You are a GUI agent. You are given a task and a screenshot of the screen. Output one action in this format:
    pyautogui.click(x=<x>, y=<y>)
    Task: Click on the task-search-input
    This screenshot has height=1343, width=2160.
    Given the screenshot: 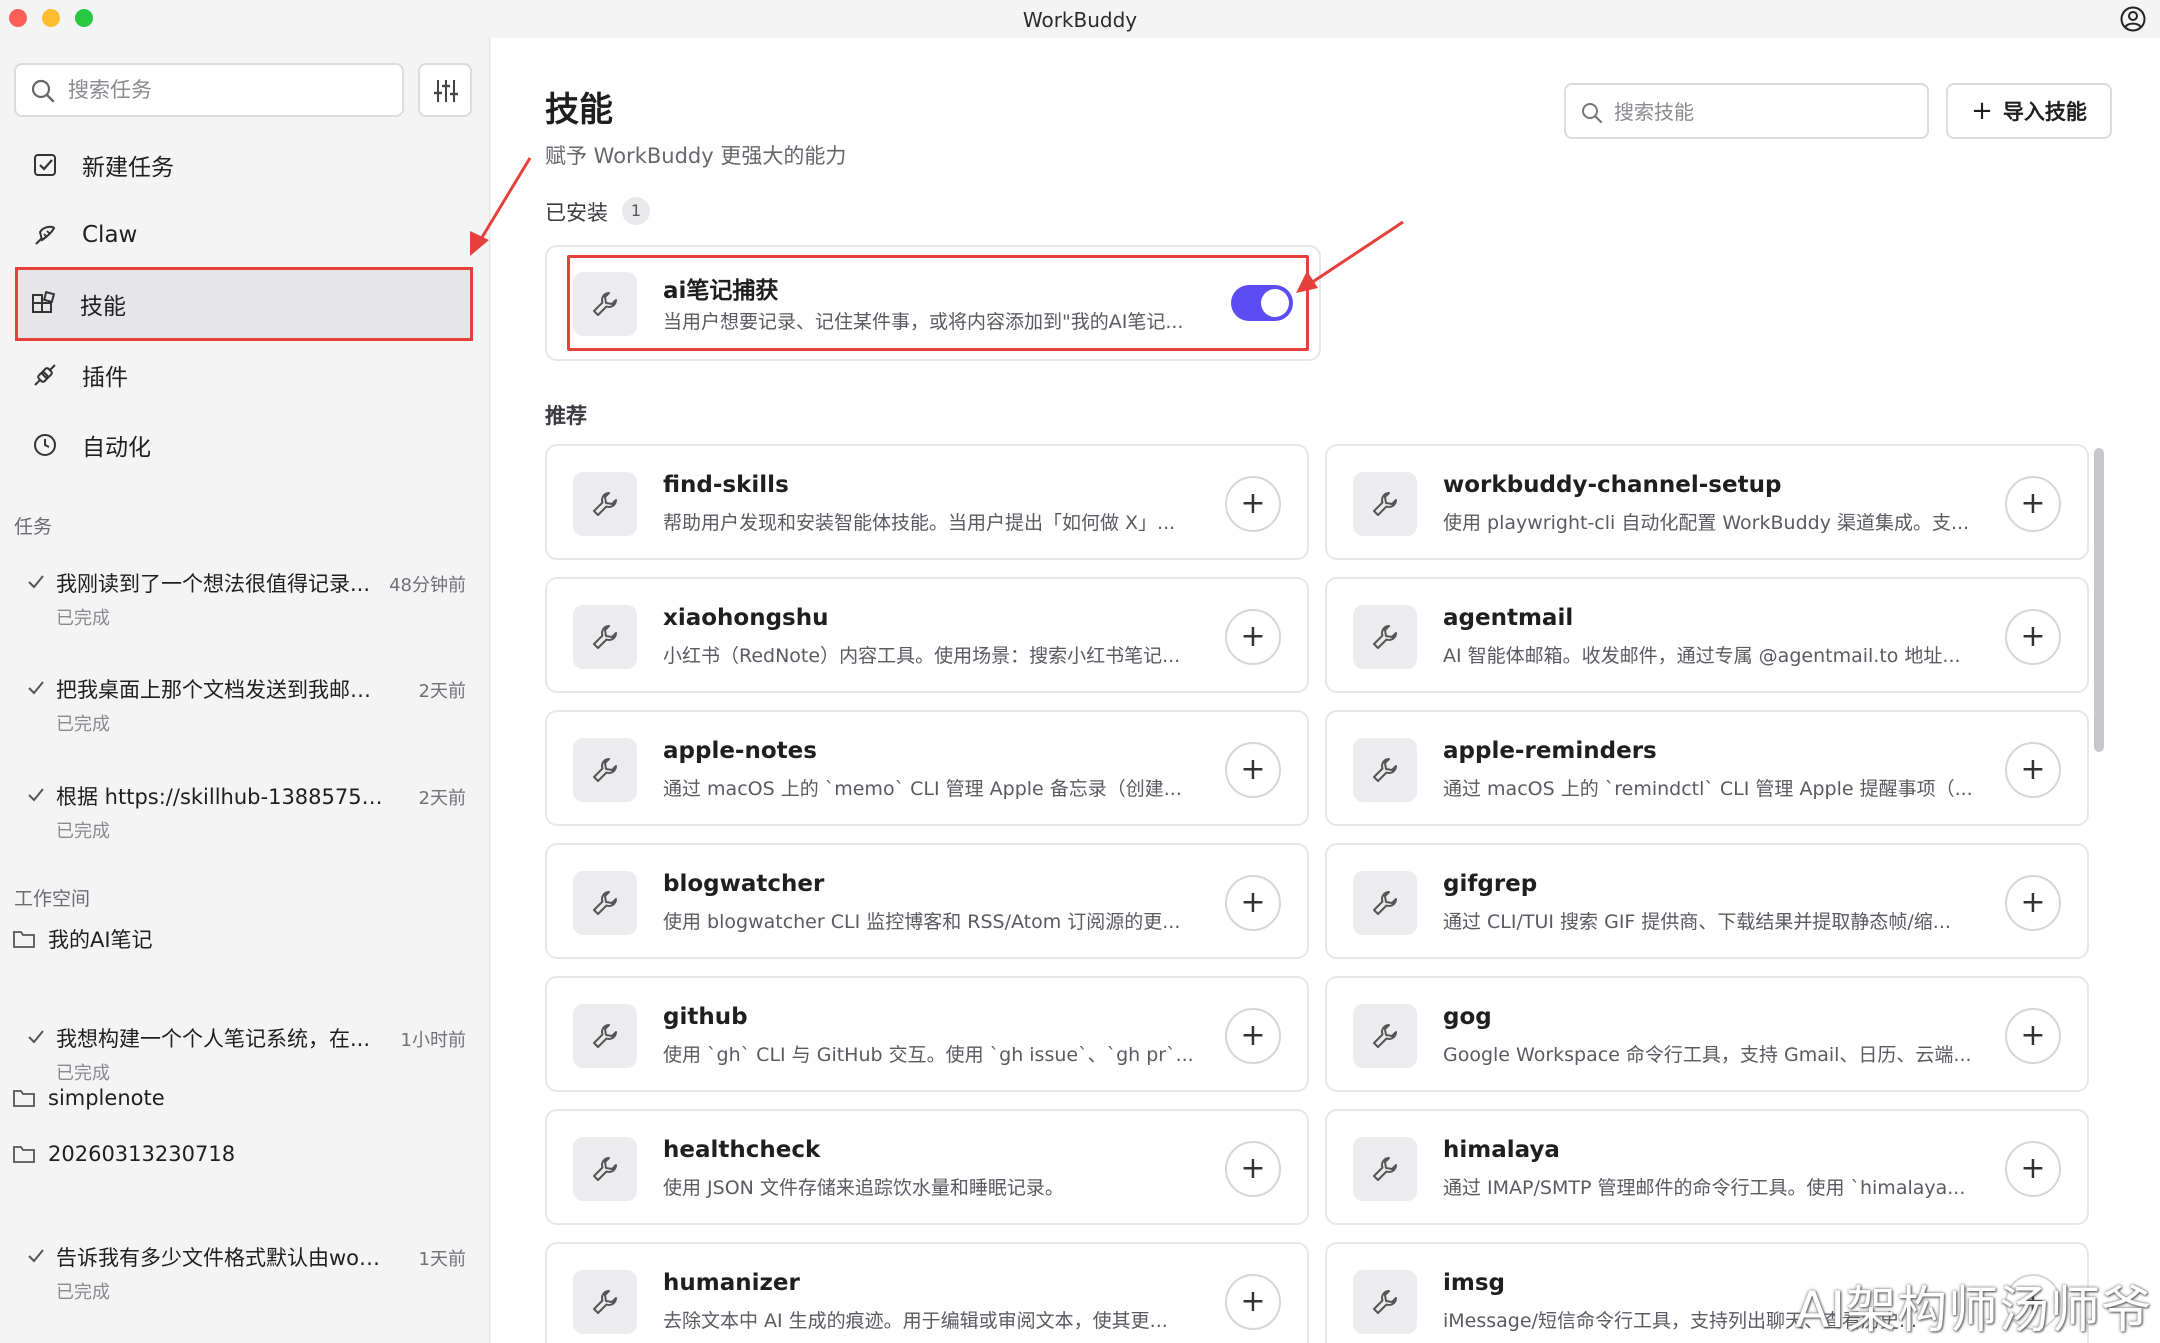 What is the action you would take?
    pyautogui.click(x=228, y=90)
    